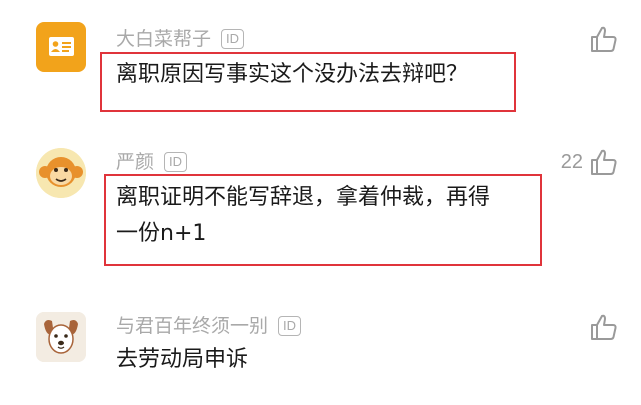 This screenshot has height=405, width=641. What do you see at coordinates (135, 162) in the screenshot?
I see `username-text: 严颜` at bounding box center [135, 162].